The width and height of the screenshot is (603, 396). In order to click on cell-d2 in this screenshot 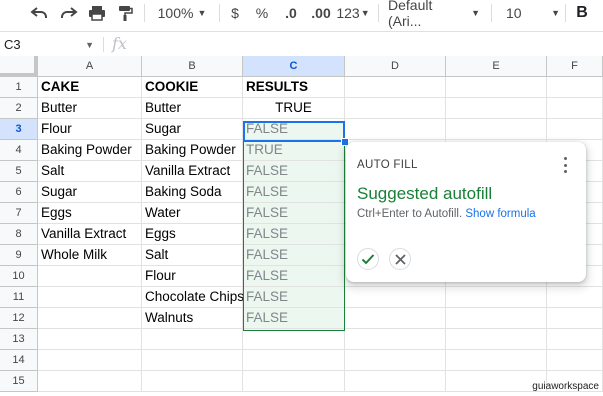, I will do `click(395, 108)`.